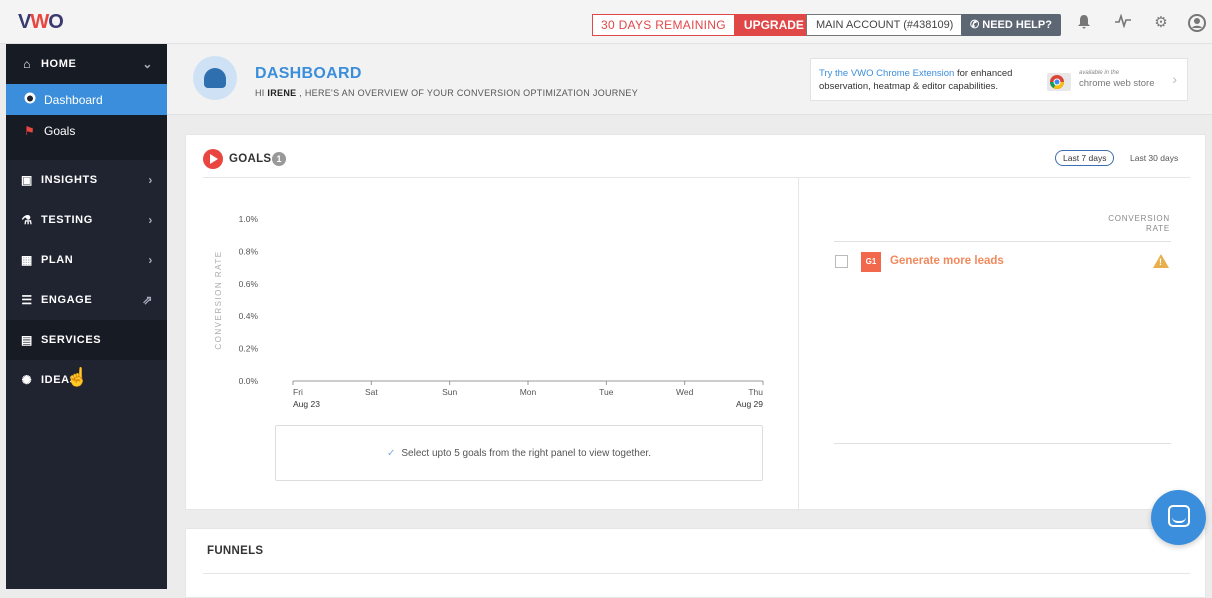 This screenshot has width=1212, height=598. What do you see at coordinates (86, 64) in the screenshot?
I see `sidebar-item-home: ⌂ HOME ⌄` at bounding box center [86, 64].